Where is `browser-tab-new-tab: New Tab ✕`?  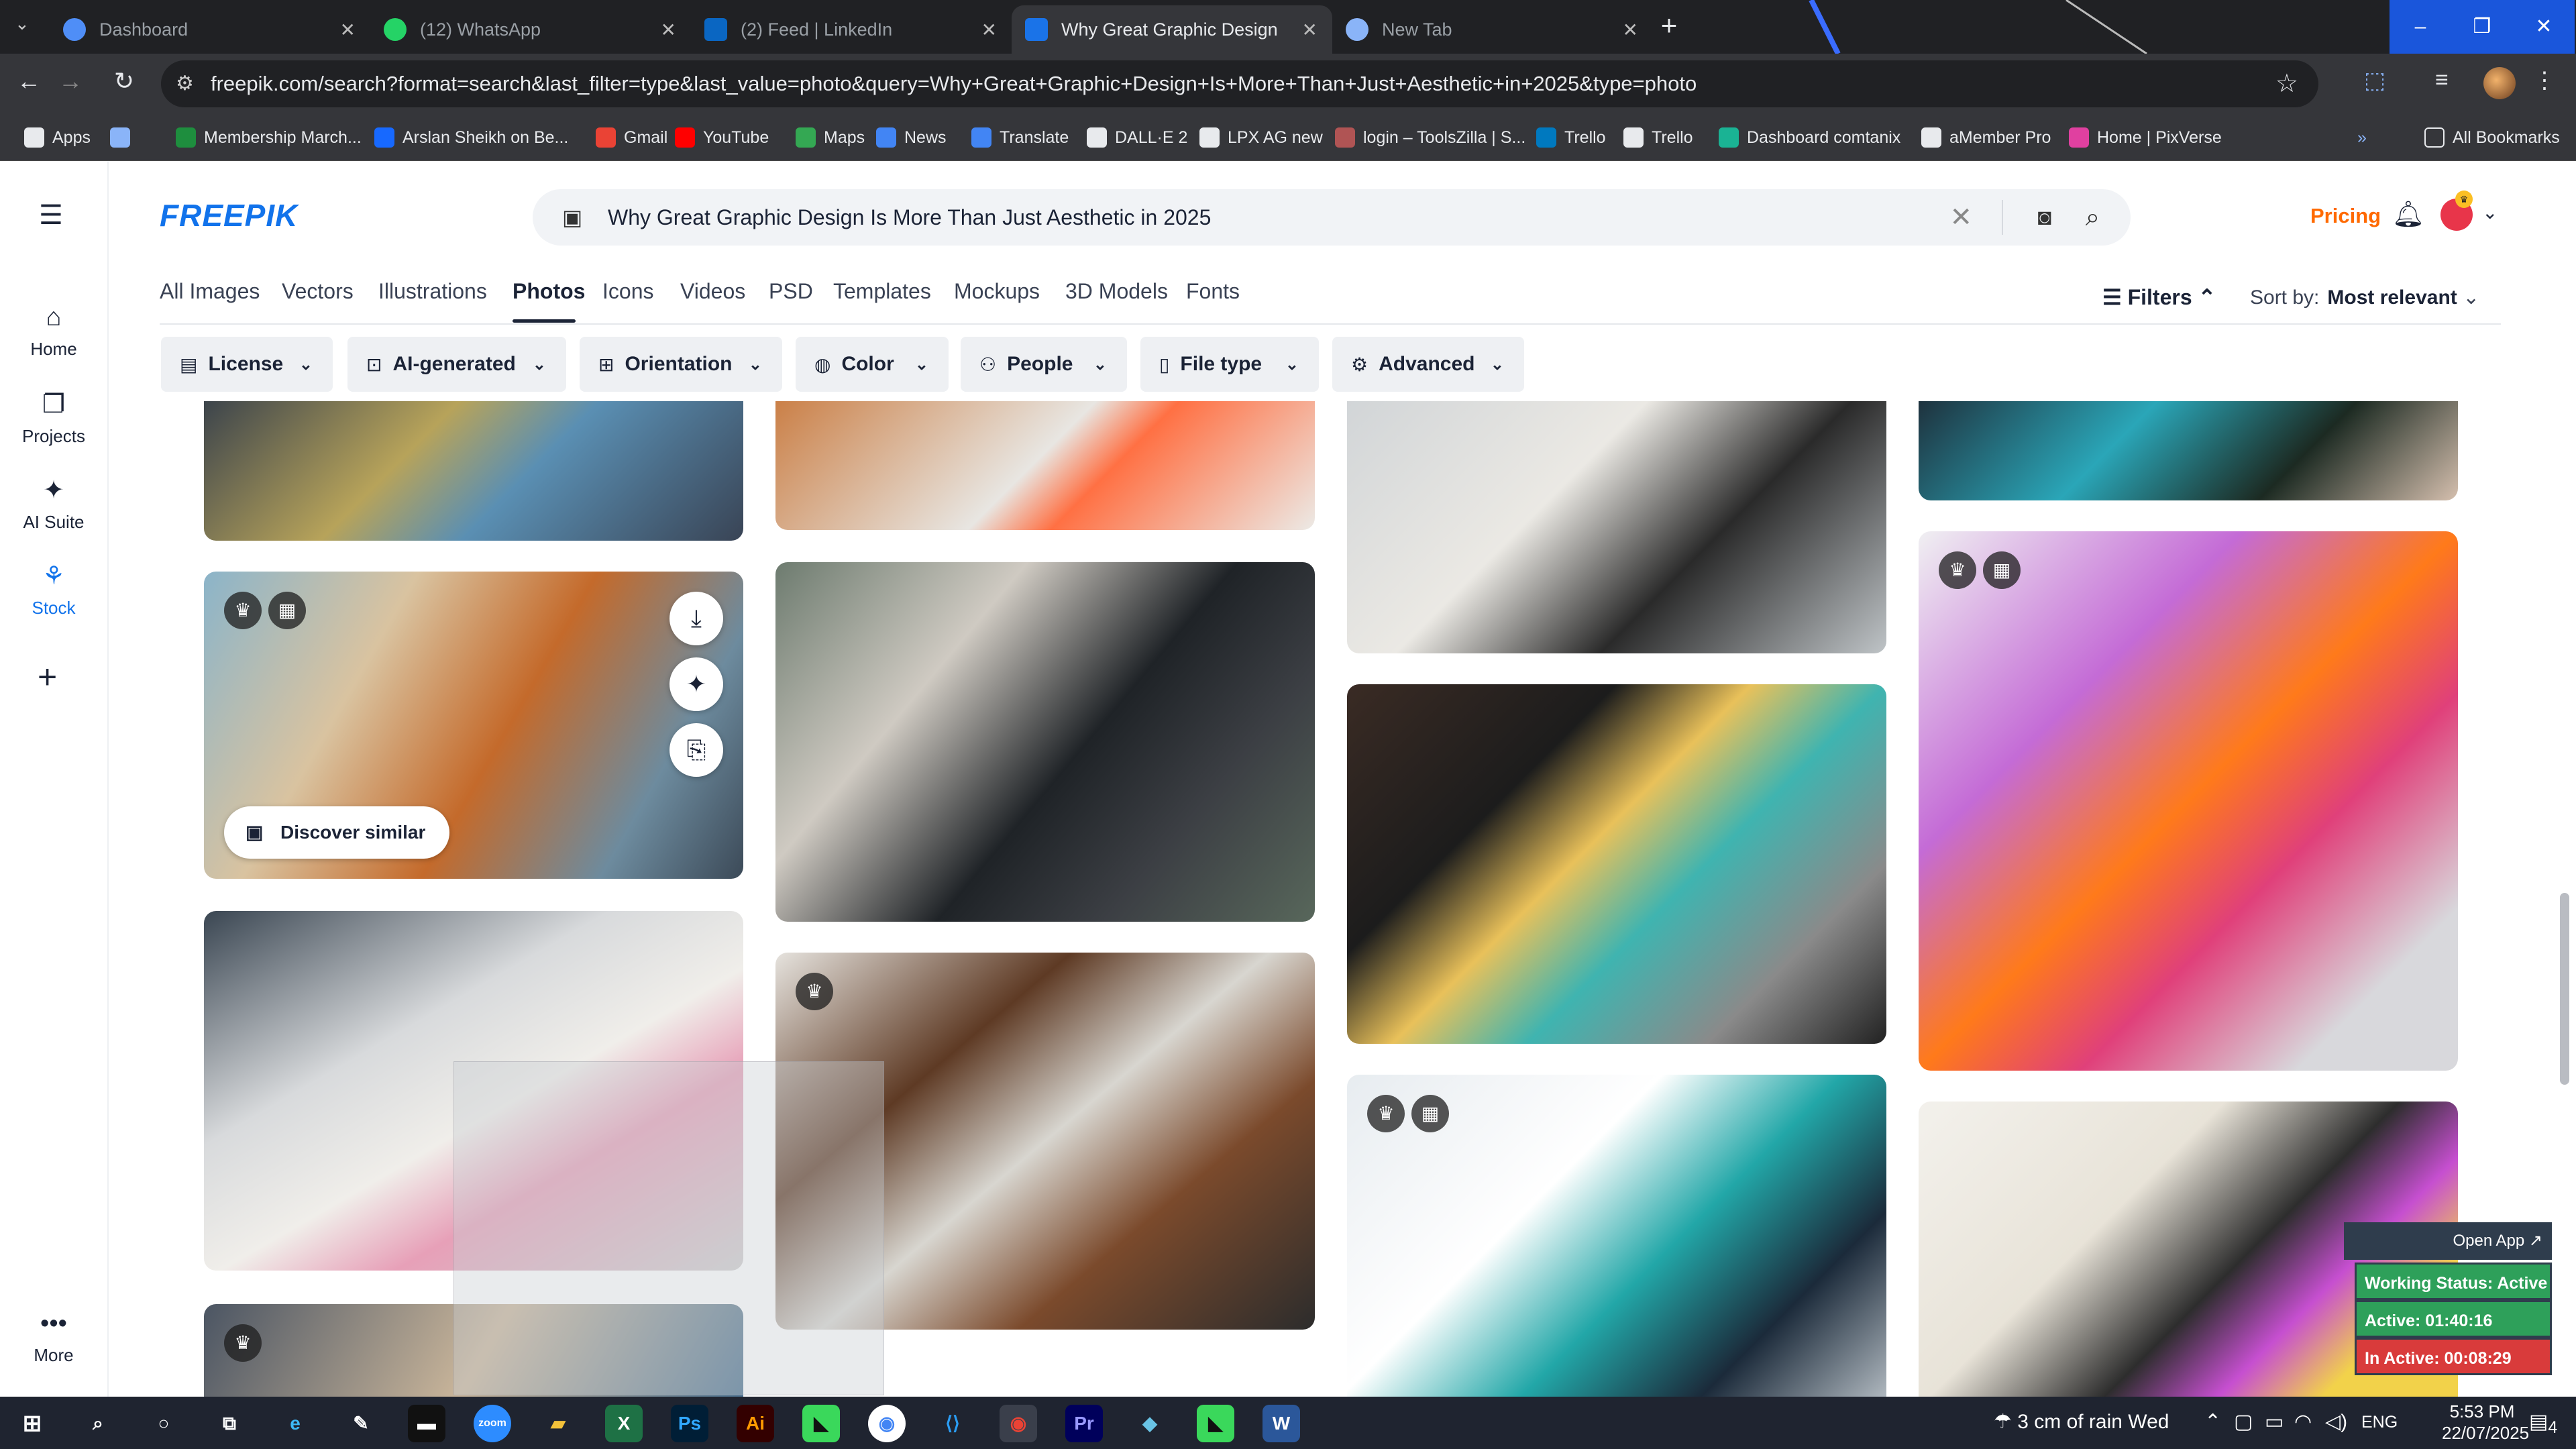
browser-tab-new-tab: New Tab ✕ is located at coordinates (1492, 29).